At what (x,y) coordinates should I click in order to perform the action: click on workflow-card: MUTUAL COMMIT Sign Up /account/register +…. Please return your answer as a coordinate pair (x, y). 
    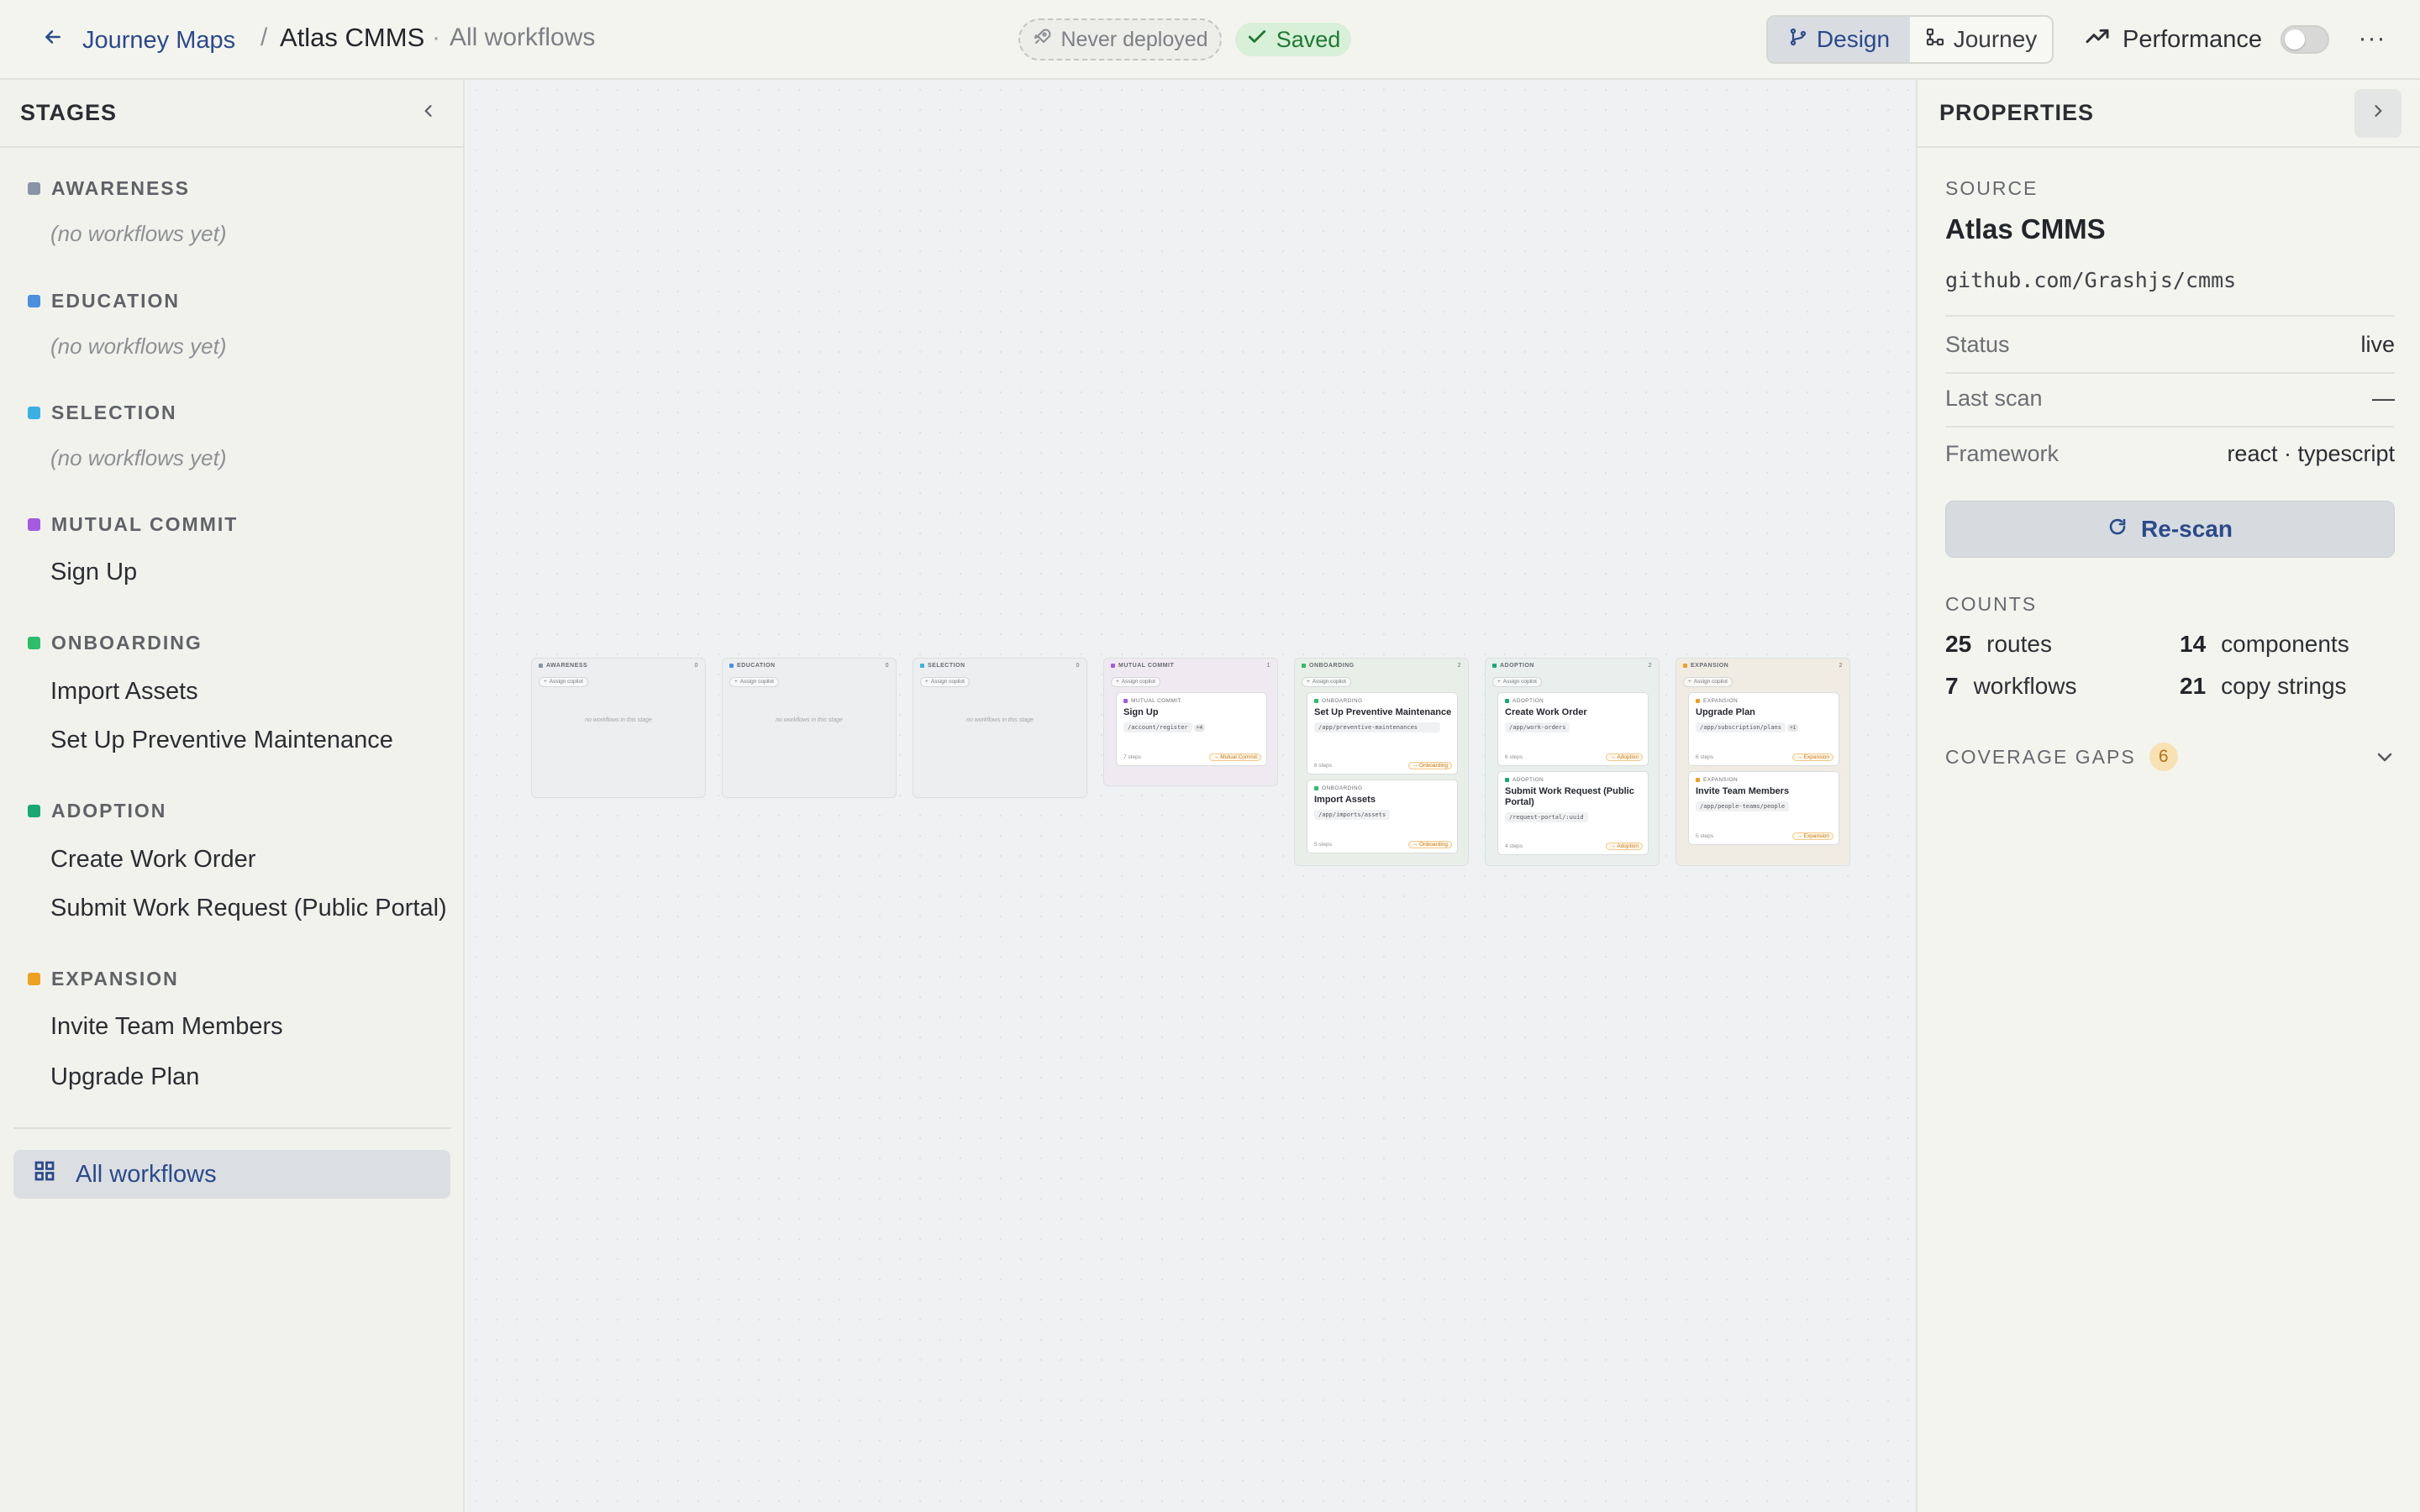
    Looking at the image, I should click on (1192, 729).